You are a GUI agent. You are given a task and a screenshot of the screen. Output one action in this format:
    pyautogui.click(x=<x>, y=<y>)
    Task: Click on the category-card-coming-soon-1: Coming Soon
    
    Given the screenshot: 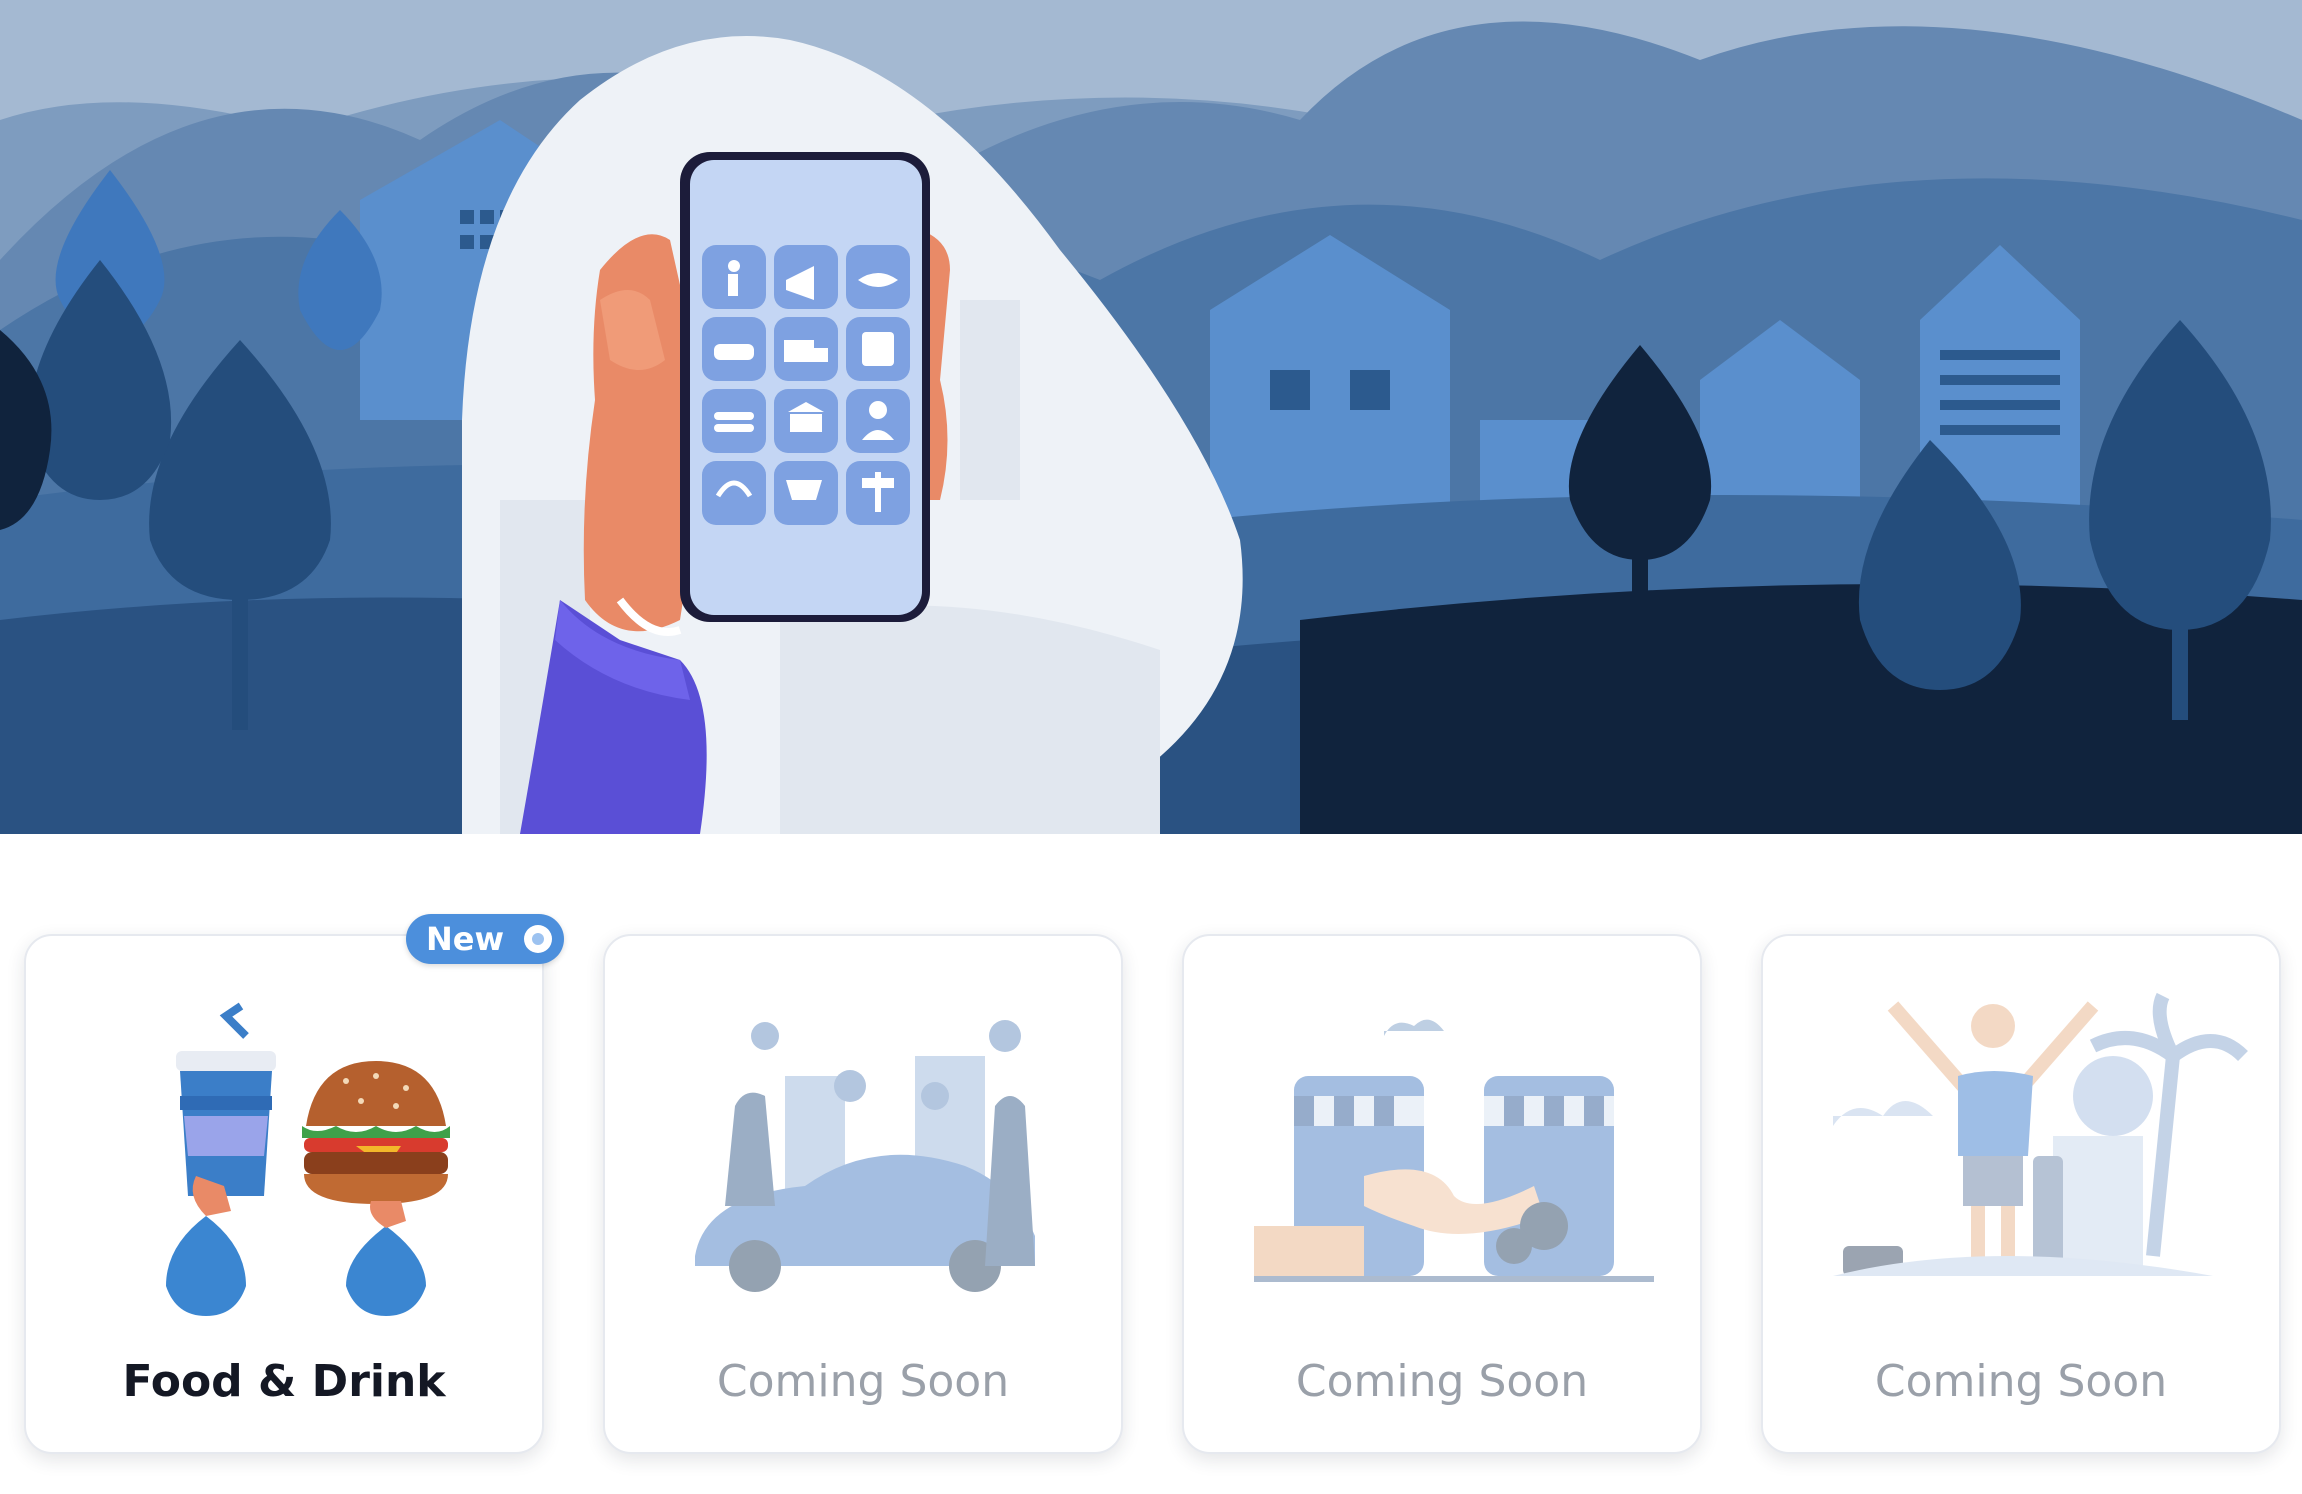 What is the action you would take?
    pyautogui.click(x=863, y=1194)
    